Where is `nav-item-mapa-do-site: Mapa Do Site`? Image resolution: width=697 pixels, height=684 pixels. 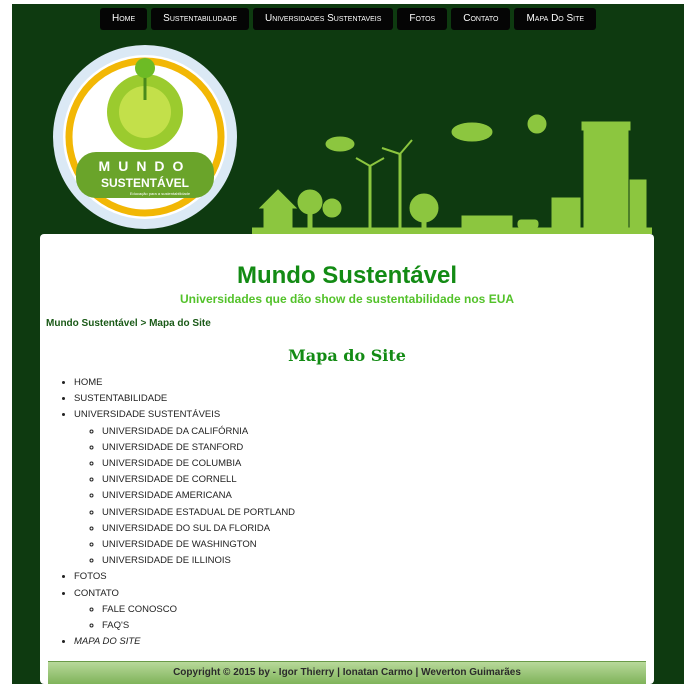
nav-item-mapa-do-site: Mapa Do Site is located at coordinates (555, 19).